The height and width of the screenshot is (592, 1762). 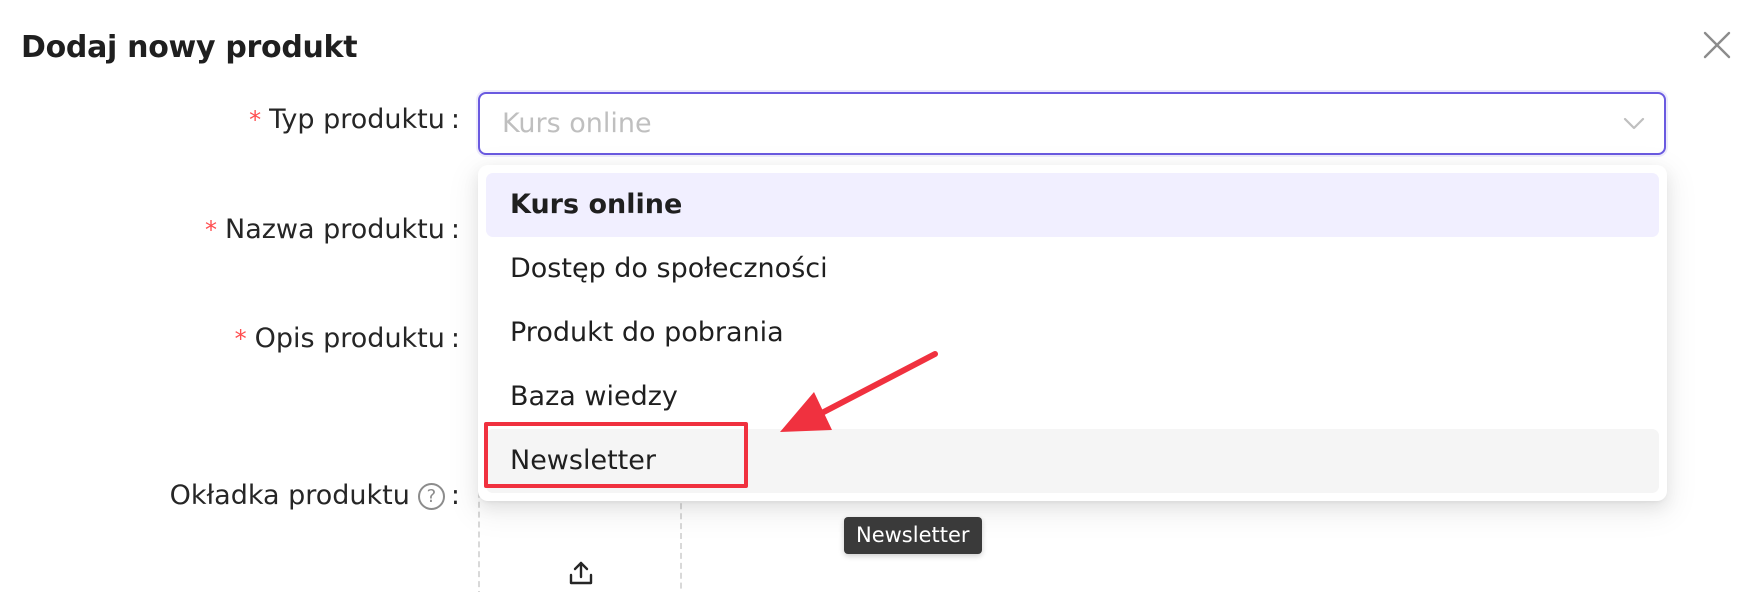 What do you see at coordinates (289, 495) in the screenshot?
I see `product-cover-label-text: Okładka produktu` at bounding box center [289, 495].